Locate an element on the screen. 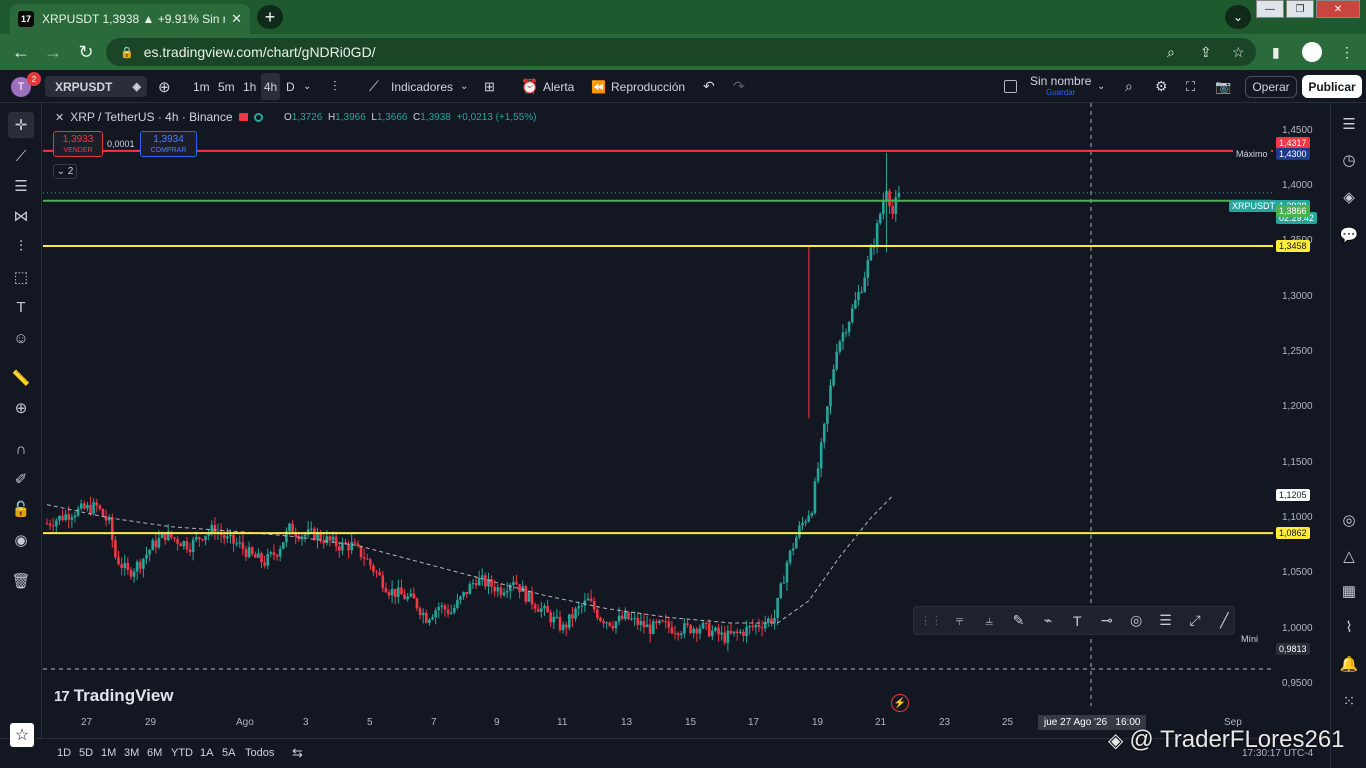 This screenshot has width=1366, height=768. text-icon: T is located at coordinates (21, 307).